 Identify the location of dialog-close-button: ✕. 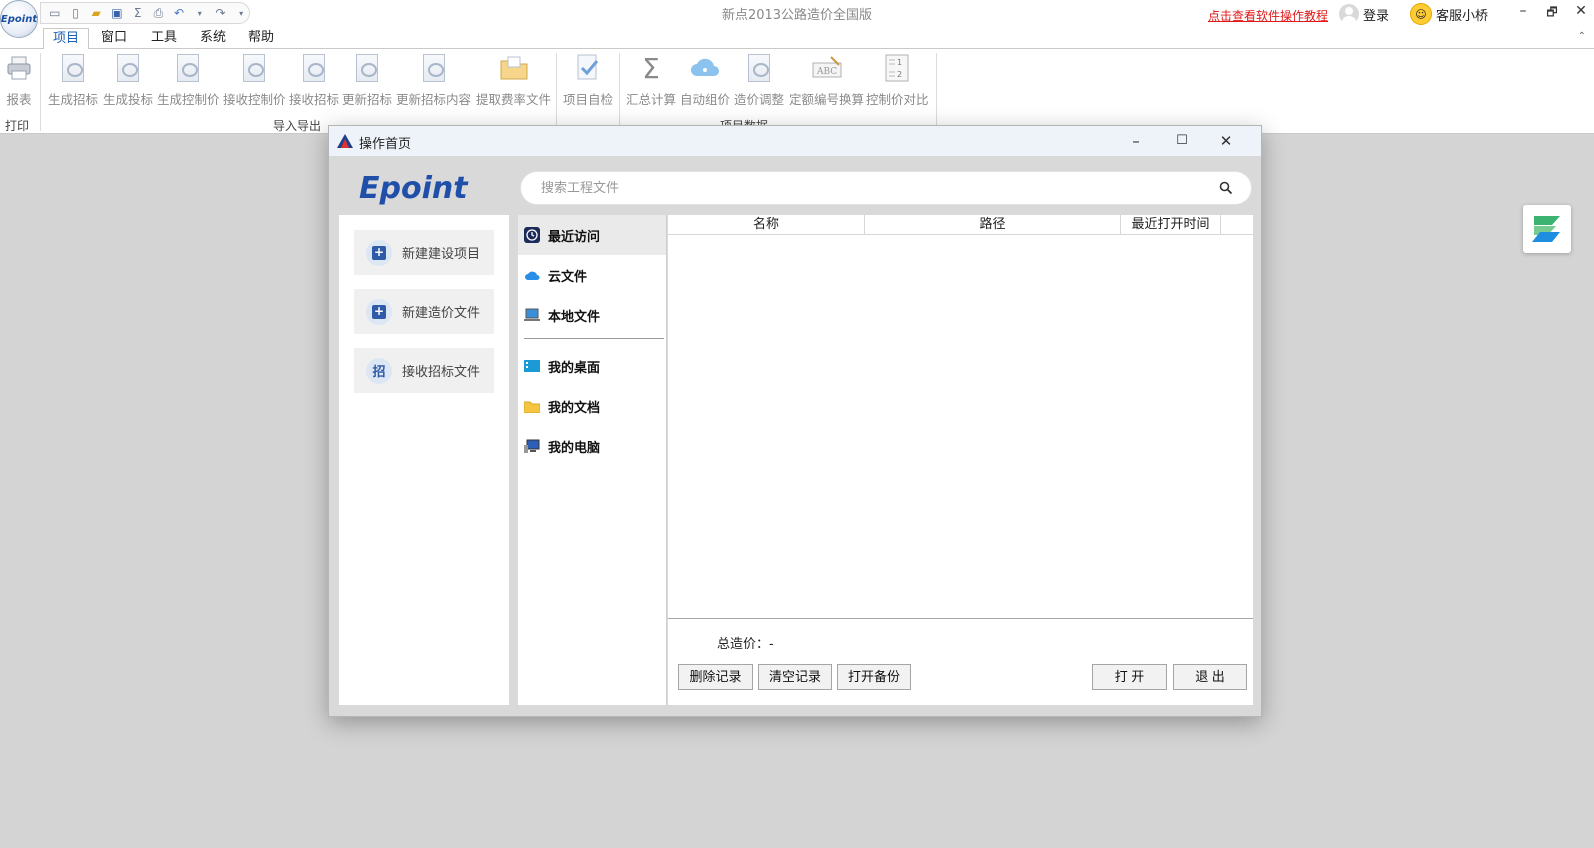
(1226, 141).